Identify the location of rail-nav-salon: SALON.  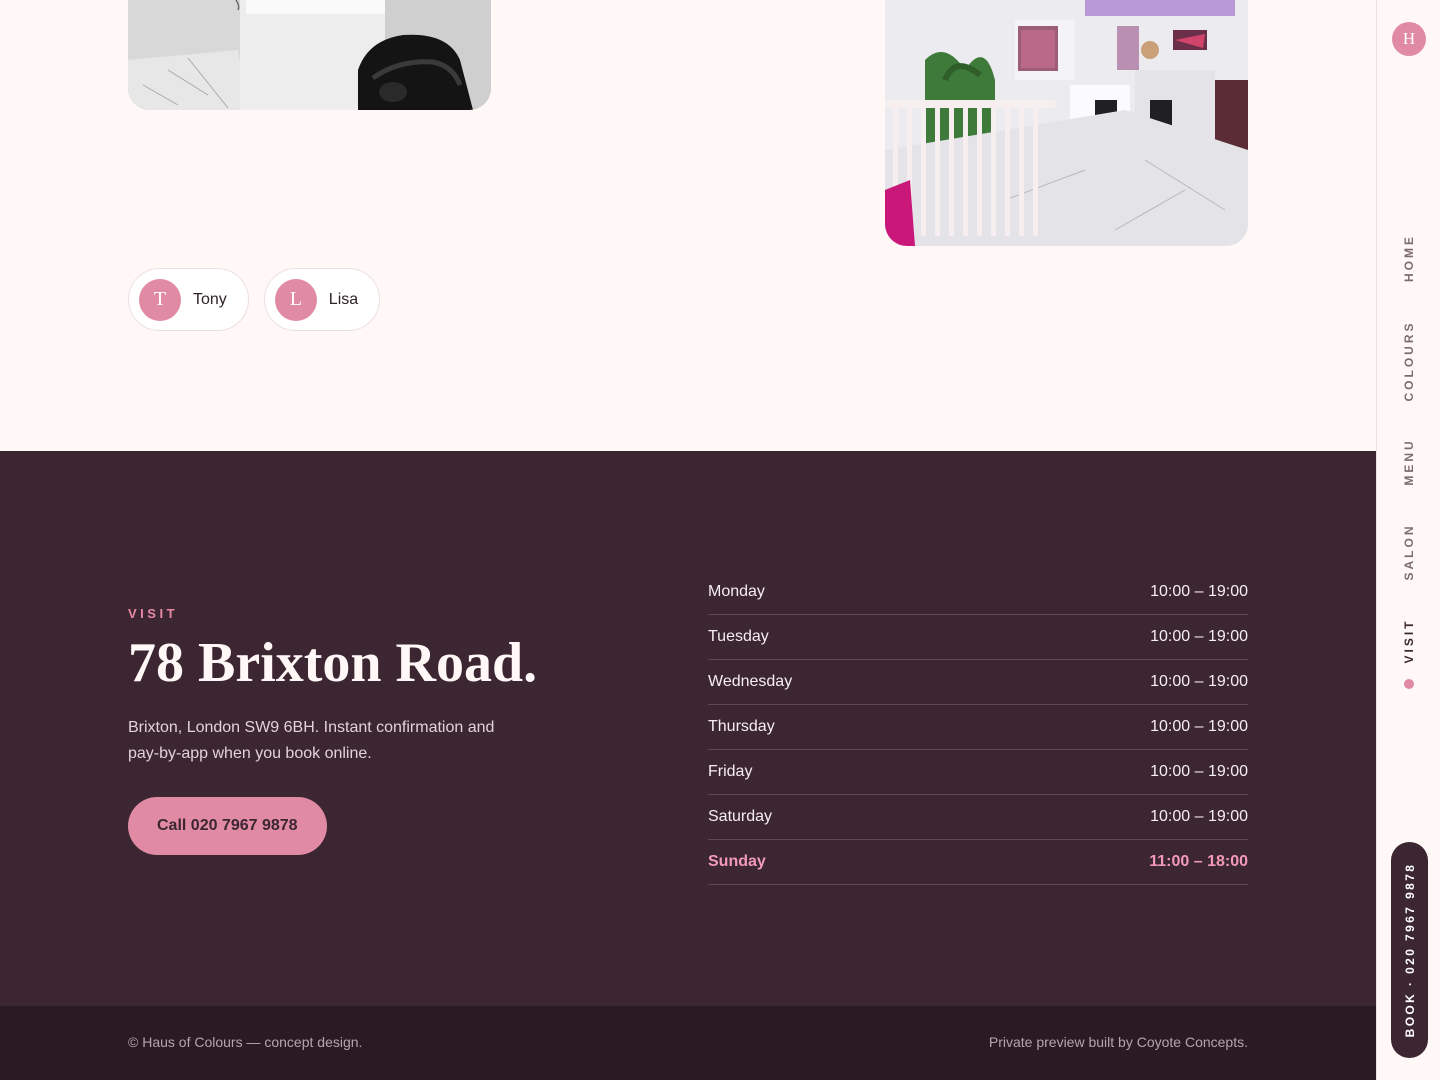
(1409, 552).